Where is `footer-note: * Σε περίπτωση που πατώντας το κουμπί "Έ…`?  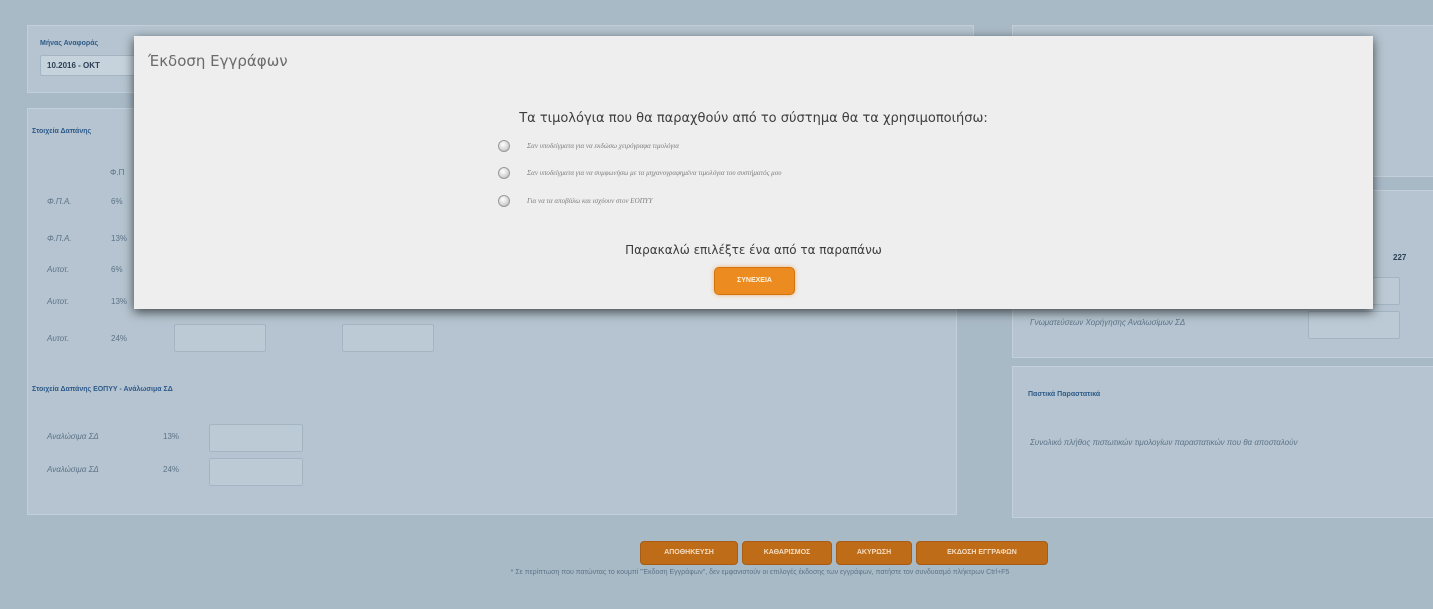
footer-note: * Σε περίπτωση που πατώντας το κουμπί "Έ… is located at coordinates (760, 572).